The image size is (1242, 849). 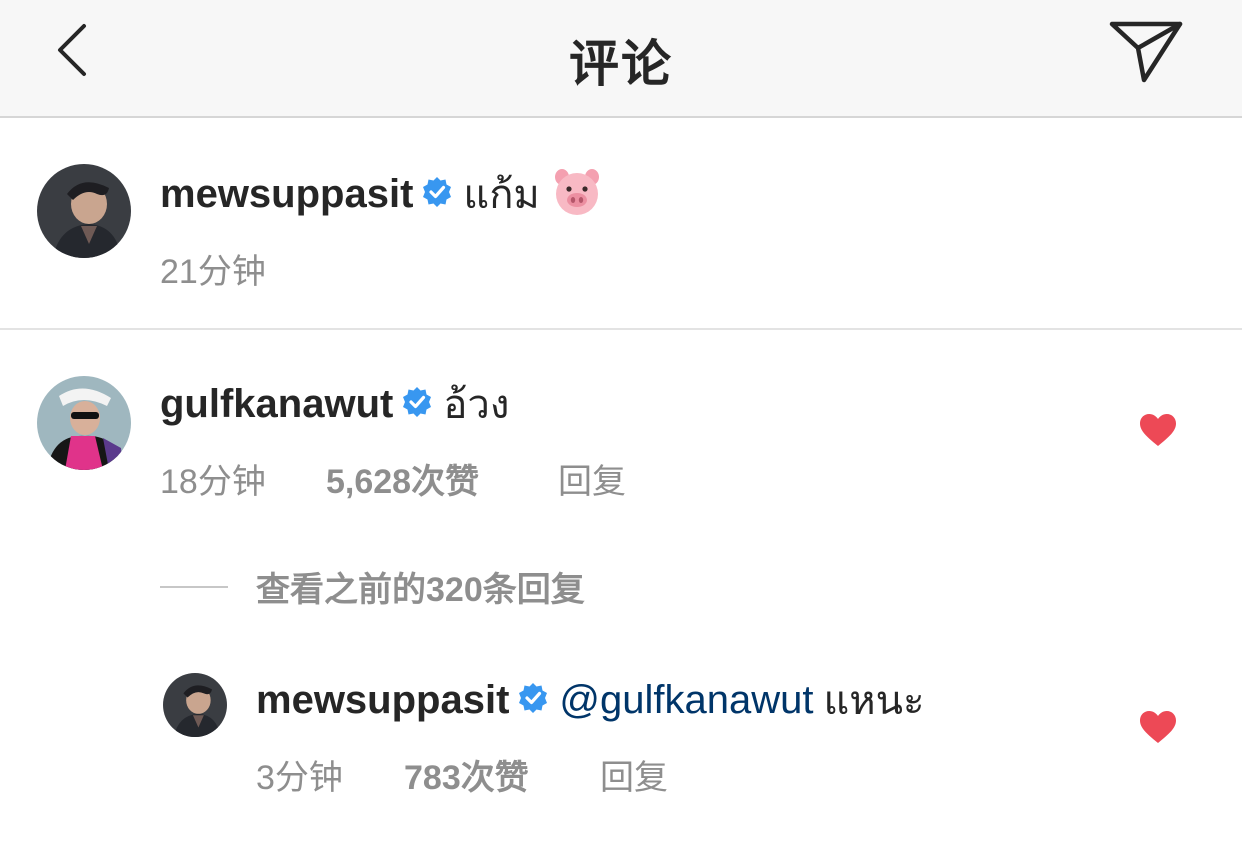 What do you see at coordinates (501, 195) in the screenshot?
I see `caption-text: แก้ม` at bounding box center [501, 195].